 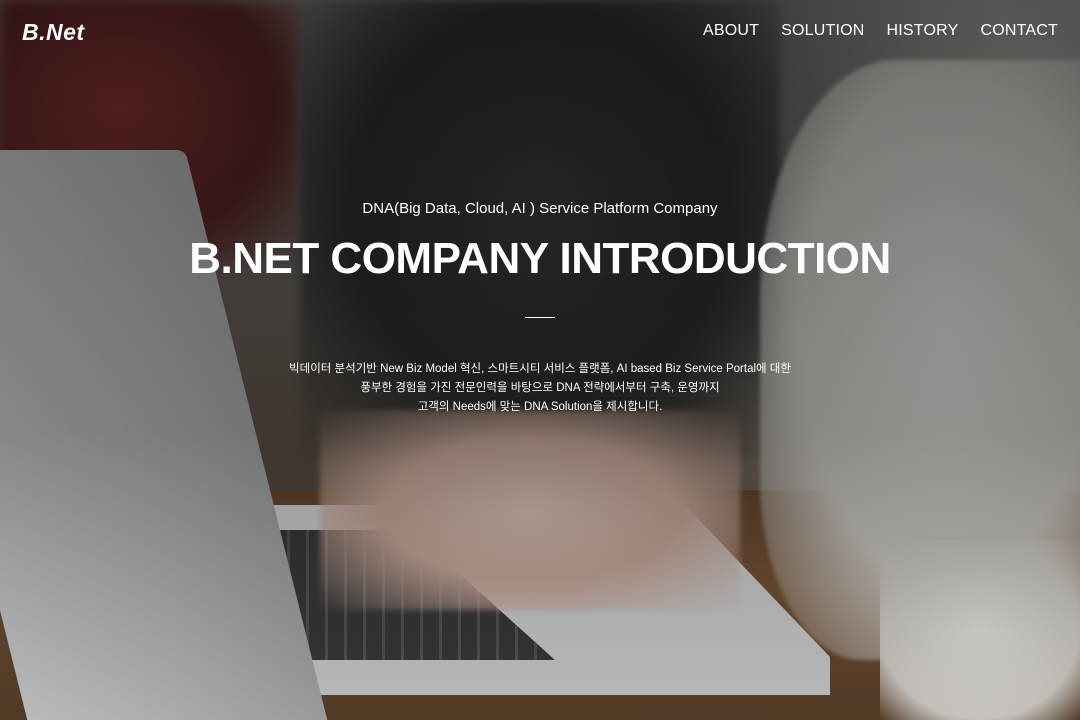 I want to click on site-logo: B.Net, so click(x=53, y=32).